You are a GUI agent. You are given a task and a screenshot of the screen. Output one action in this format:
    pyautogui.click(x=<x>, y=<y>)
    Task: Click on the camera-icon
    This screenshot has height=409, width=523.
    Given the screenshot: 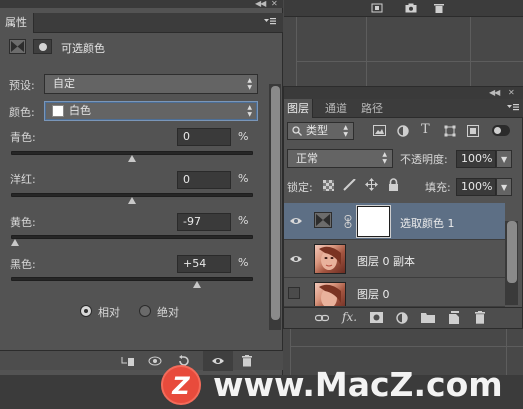 What is the action you would take?
    pyautogui.click(x=411, y=8)
    